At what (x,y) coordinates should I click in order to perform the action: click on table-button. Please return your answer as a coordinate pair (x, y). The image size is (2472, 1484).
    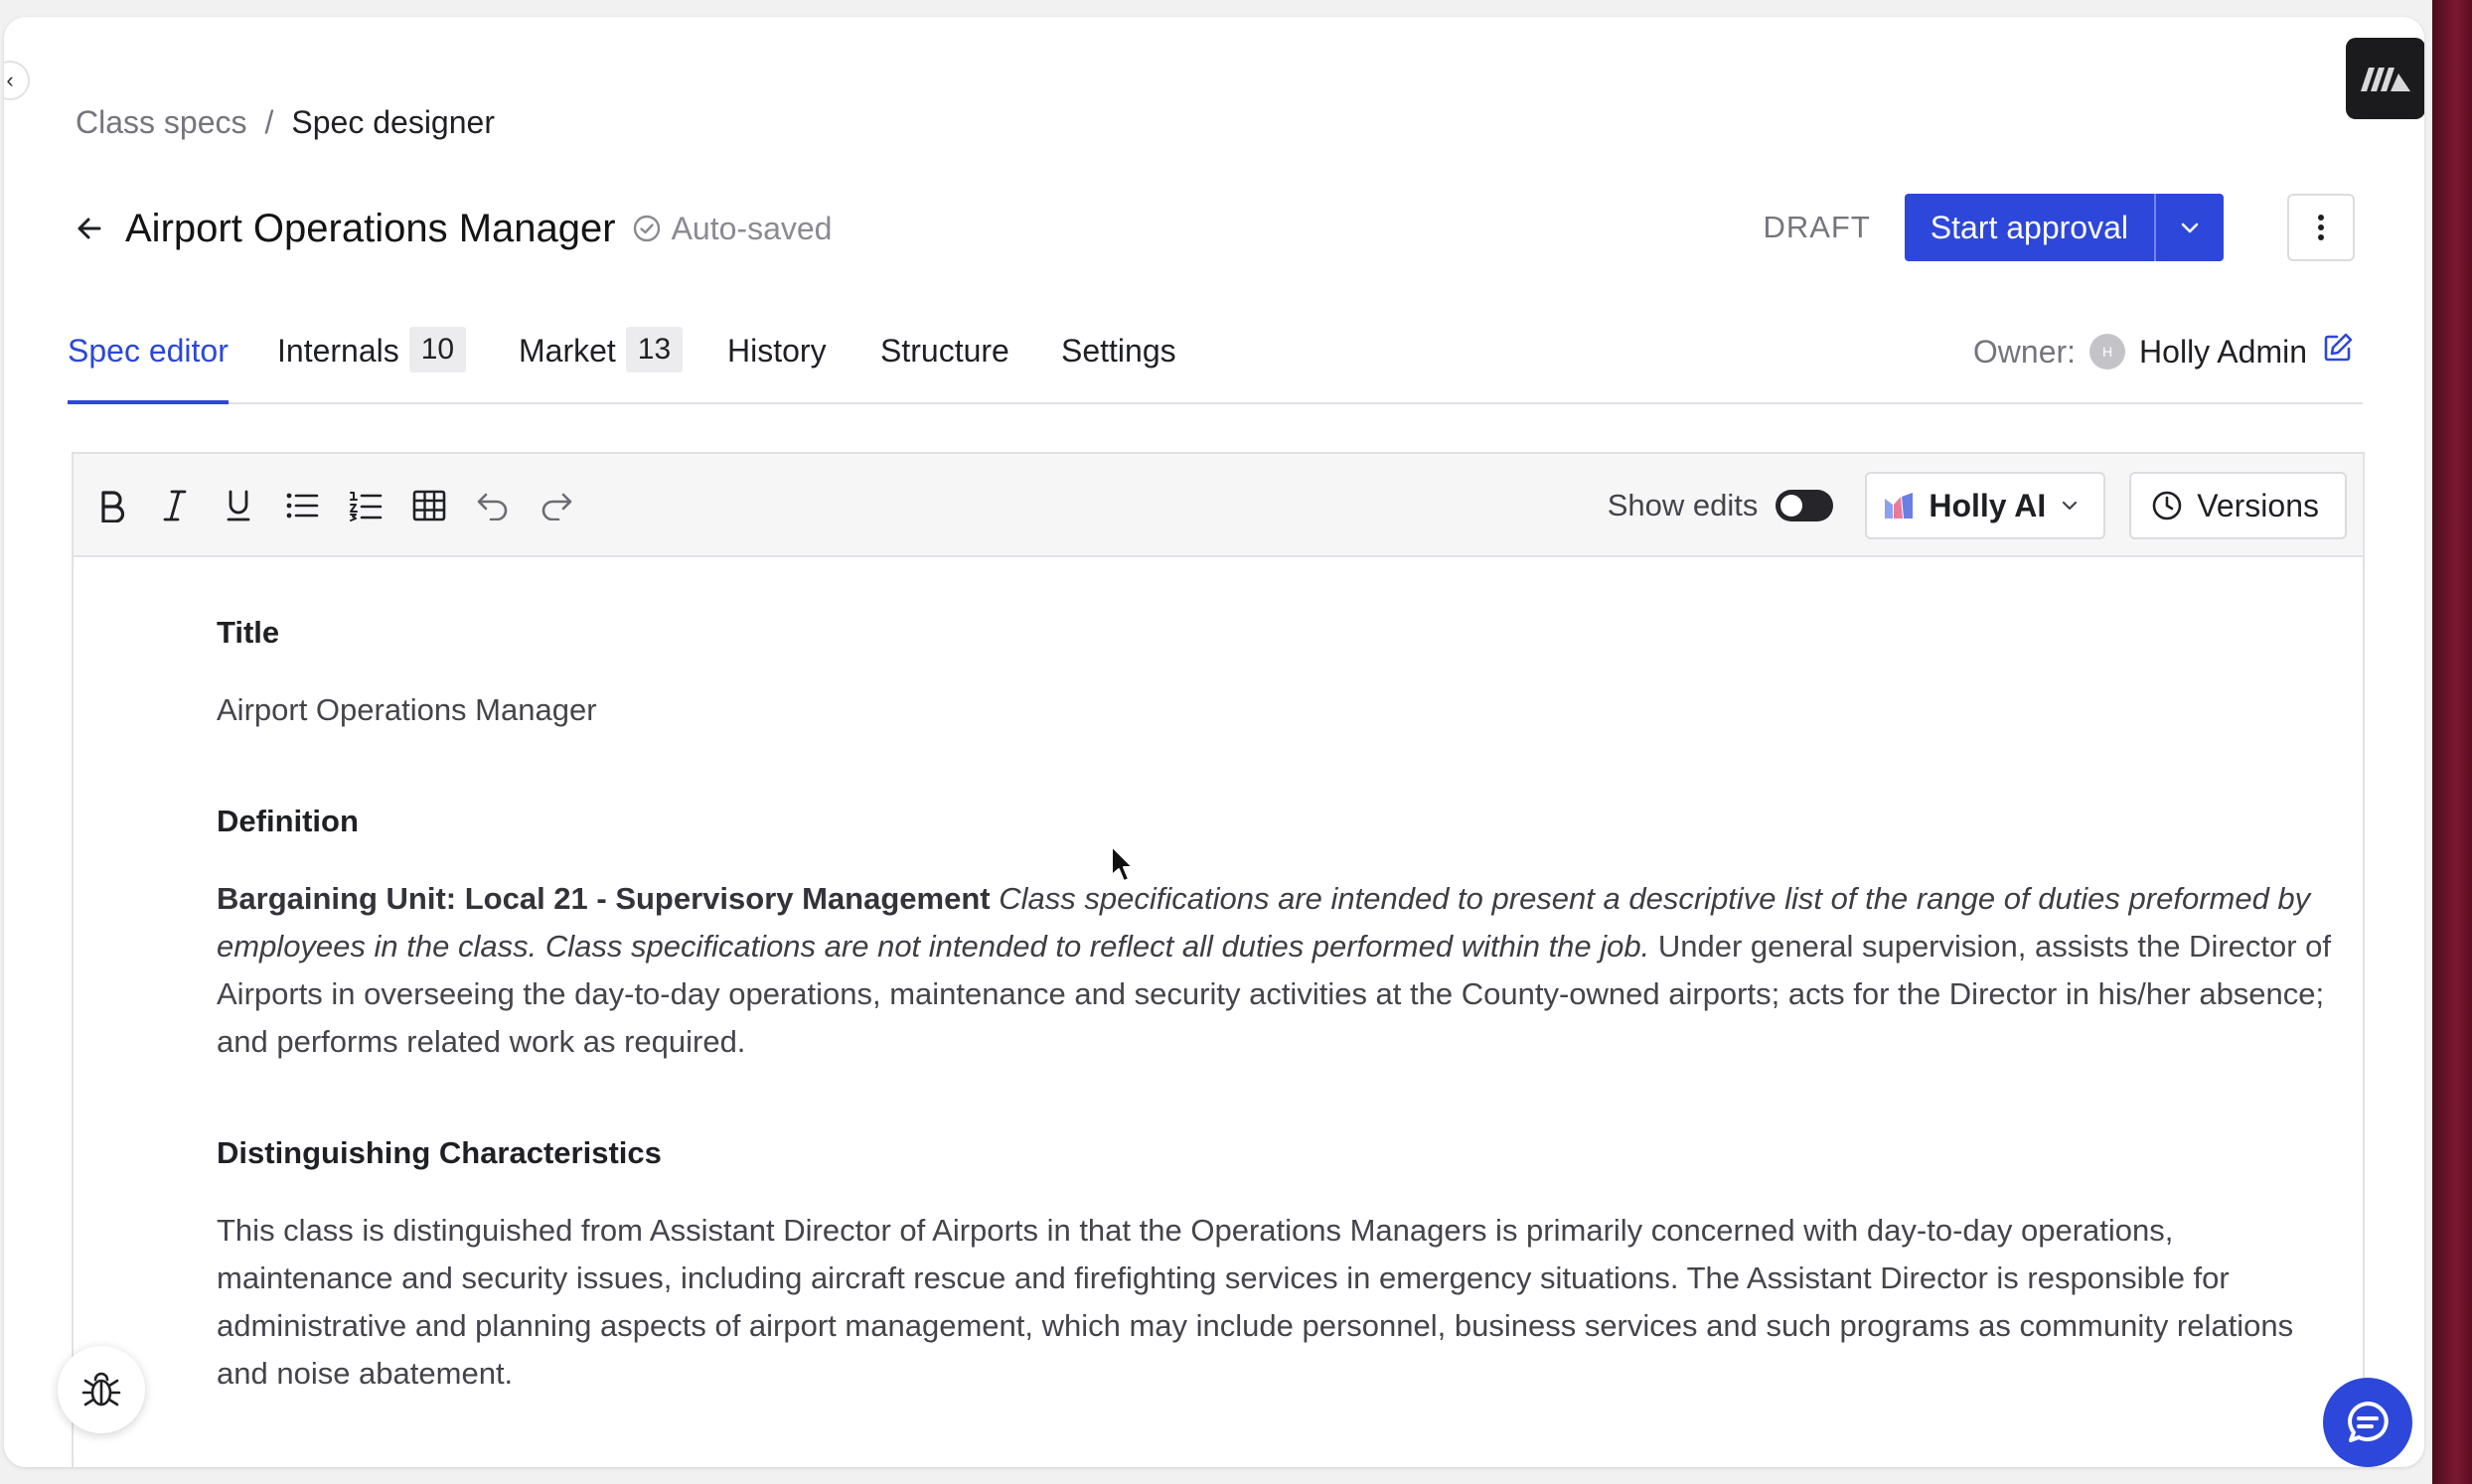
    Looking at the image, I should click on (429, 505).